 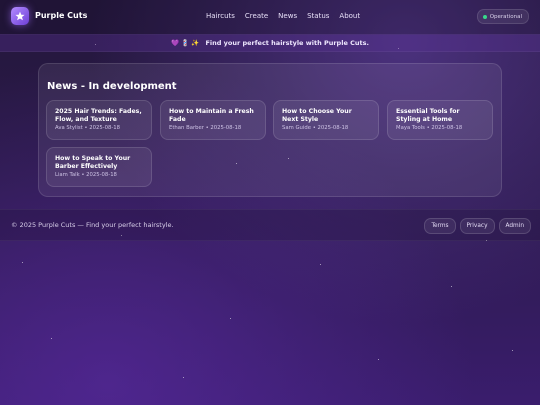 I want to click on news-card-title: How to Maintain a Fresh Fade, so click(x=211, y=115).